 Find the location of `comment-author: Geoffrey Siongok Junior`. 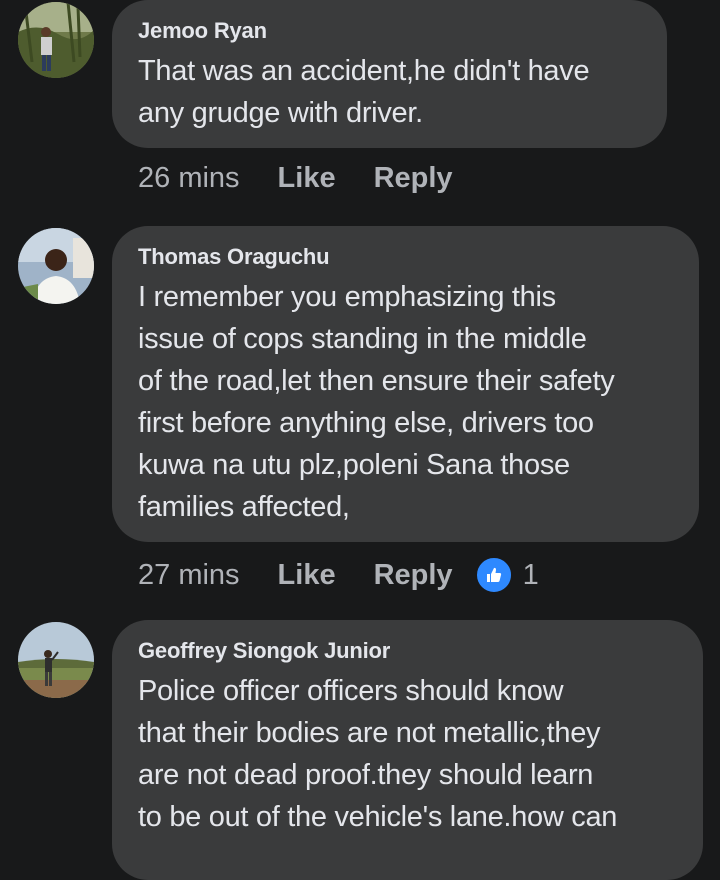

comment-author: Geoffrey Siongok Junior is located at coordinates (407, 651).